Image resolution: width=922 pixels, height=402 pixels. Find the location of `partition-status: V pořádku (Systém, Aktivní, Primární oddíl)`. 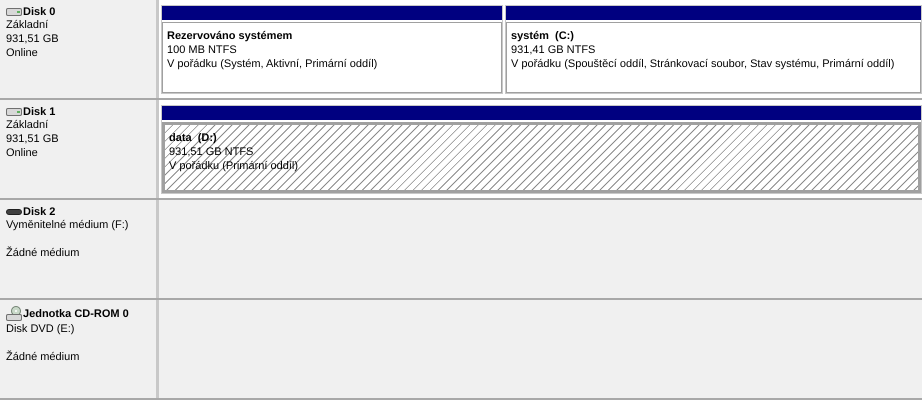

partition-status: V pořádku (Systém, Aktivní, Primární oddíl) is located at coordinates (272, 64).